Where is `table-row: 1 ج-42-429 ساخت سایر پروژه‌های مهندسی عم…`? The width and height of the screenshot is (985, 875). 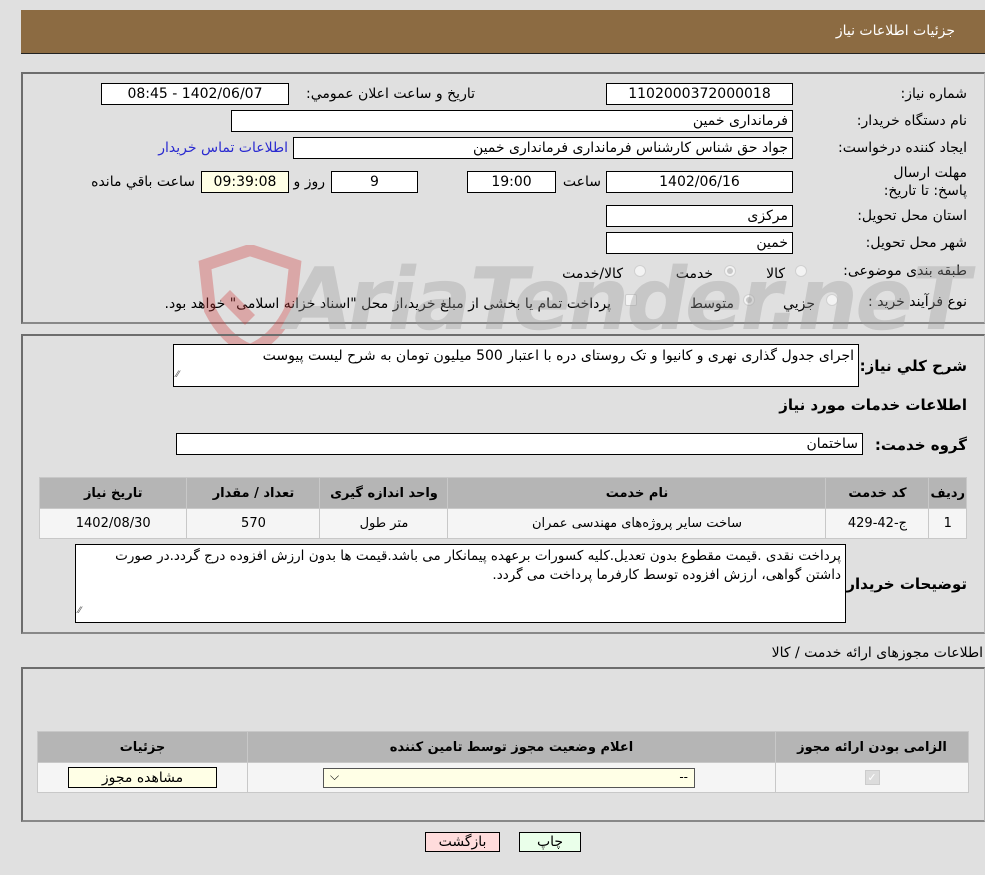 table-row: 1 ج-42-429 ساخت سایر پروژه‌های مهندسی عم… is located at coordinates (502, 523).